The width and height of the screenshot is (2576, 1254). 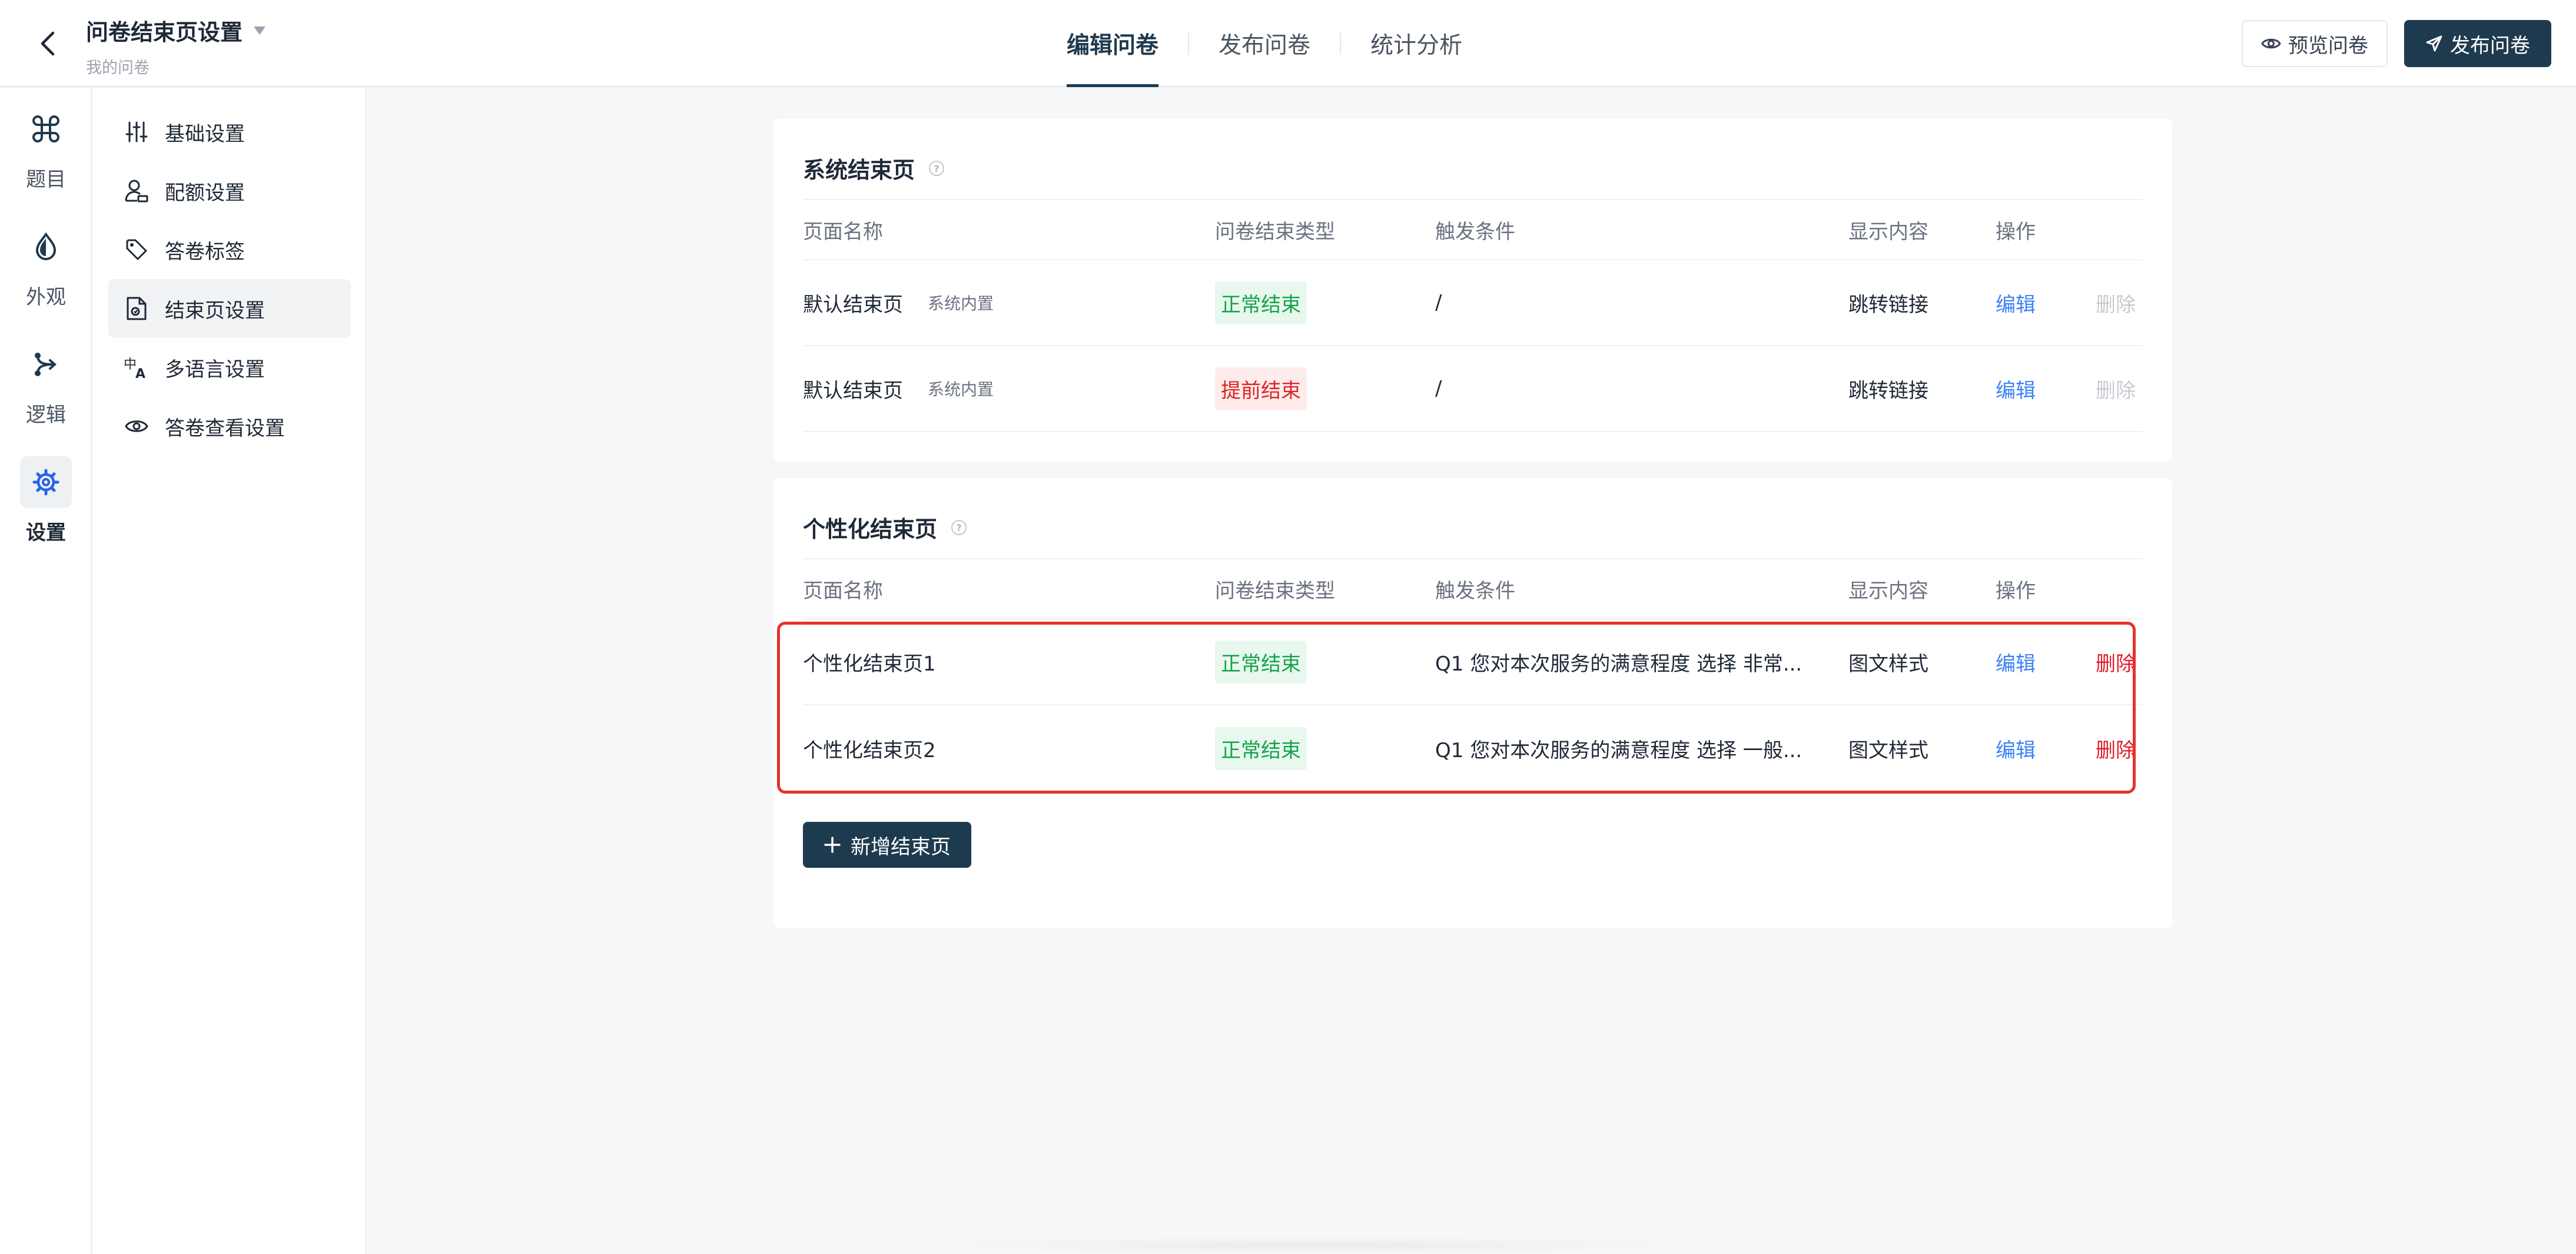 What do you see at coordinates (1113, 44) in the screenshot?
I see `tab-edit: 编辑问卷` at bounding box center [1113, 44].